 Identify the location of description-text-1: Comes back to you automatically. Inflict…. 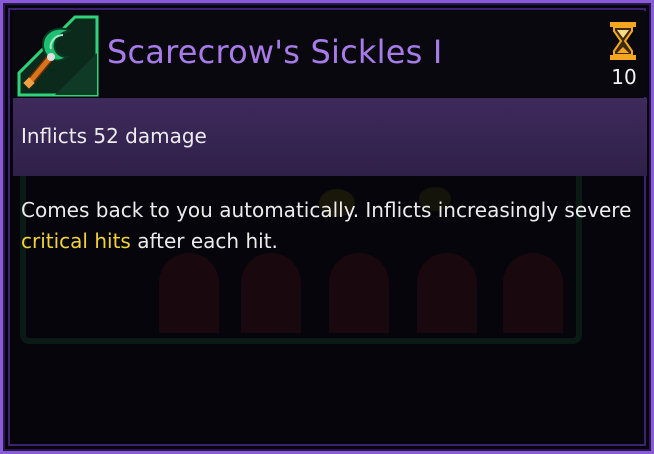
(326, 210).